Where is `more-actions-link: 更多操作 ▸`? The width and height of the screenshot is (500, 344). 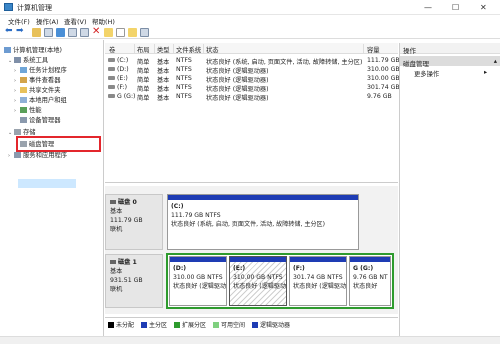
more-actions-link: 更多操作 ▸ is located at coordinates (450, 73).